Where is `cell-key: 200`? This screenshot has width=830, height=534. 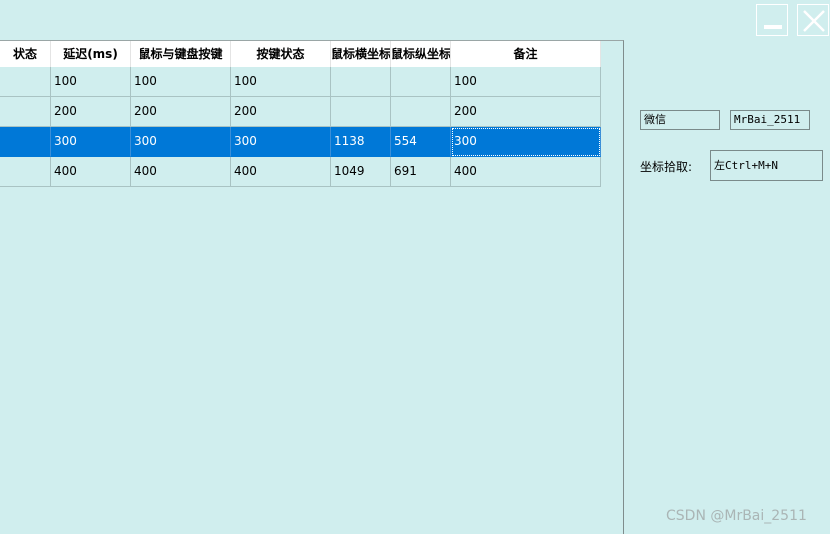
cell-key: 200 is located at coordinates (181, 112).